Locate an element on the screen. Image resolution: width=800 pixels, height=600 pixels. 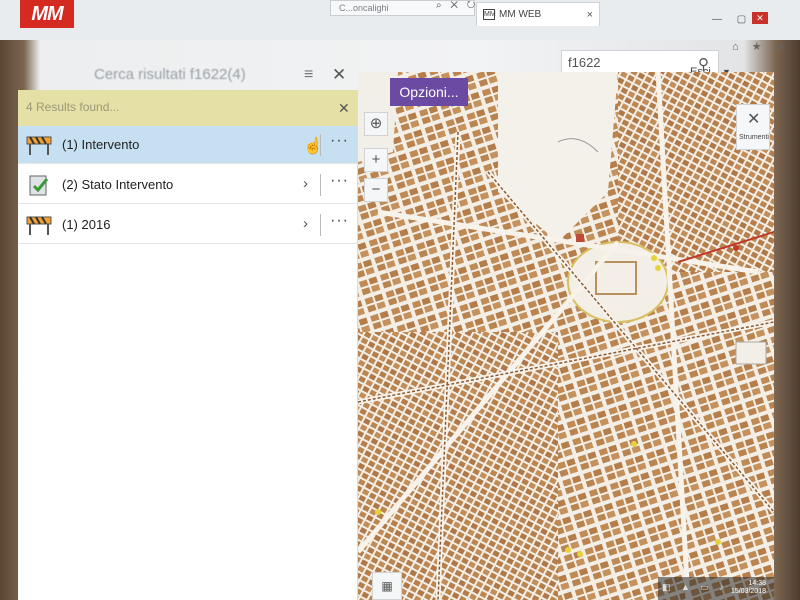
tray-icons: ◧ ▲ ▭ ♪ is located at coordinates (695, 587).